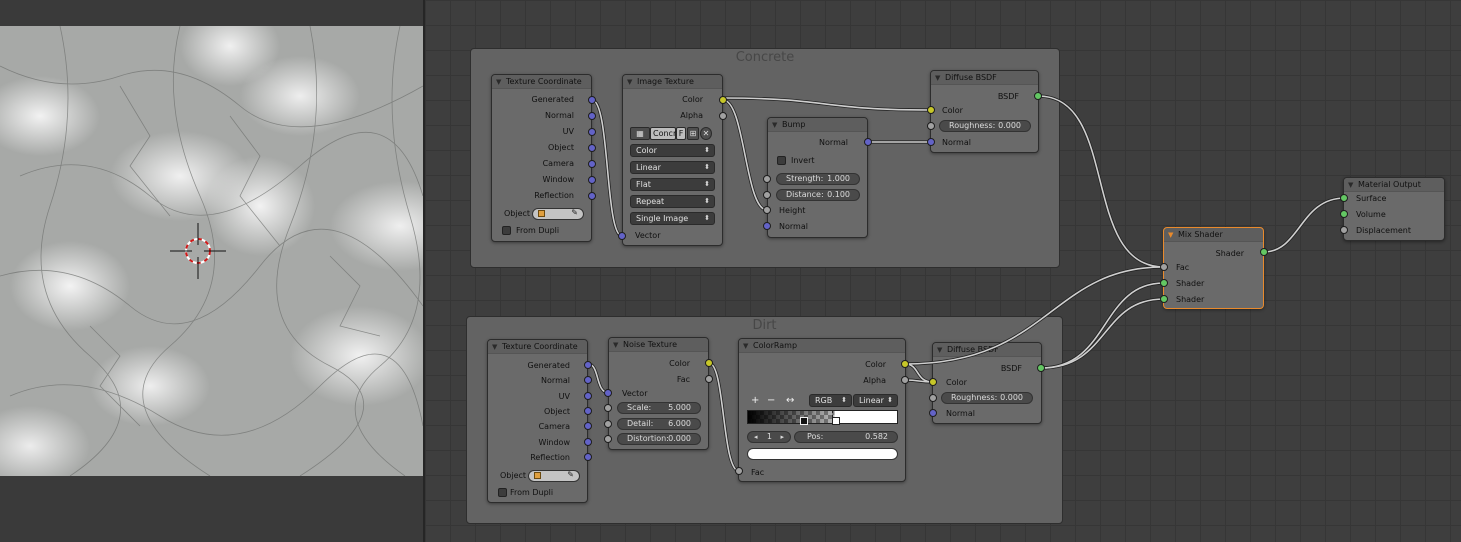 The height and width of the screenshot is (542, 1461). I want to click on image-browse-icon: ▦, so click(640, 133).